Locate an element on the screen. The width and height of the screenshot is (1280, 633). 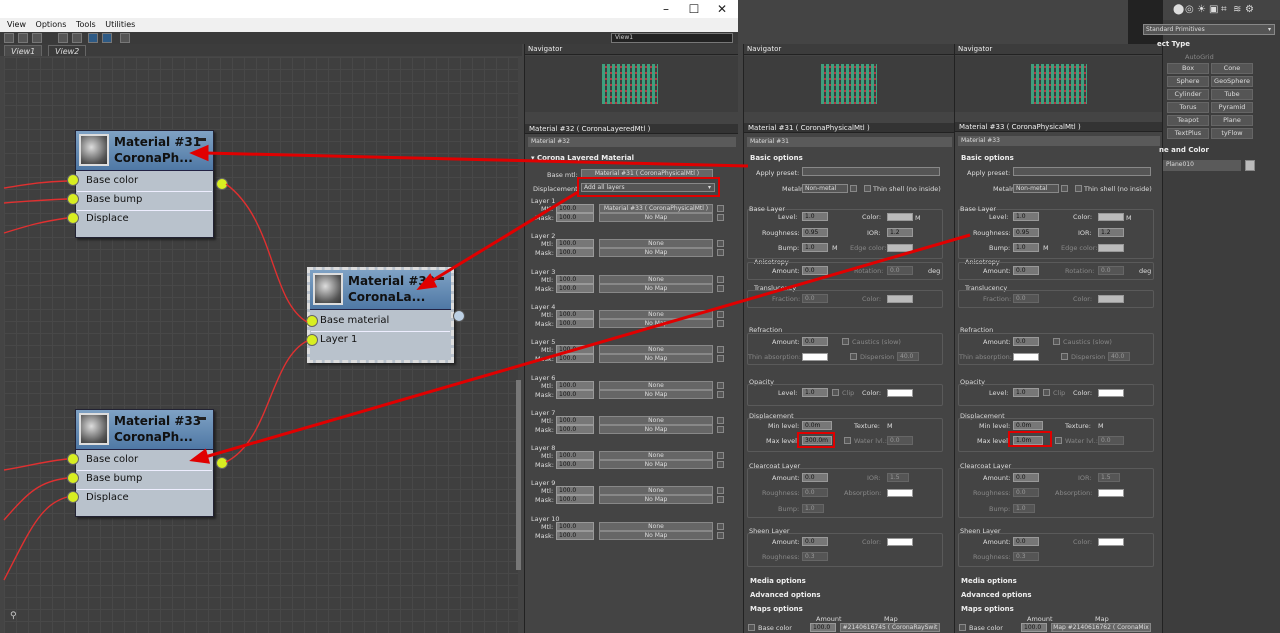
create-teapot-button: Teapot is located at coordinates (1188, 120).